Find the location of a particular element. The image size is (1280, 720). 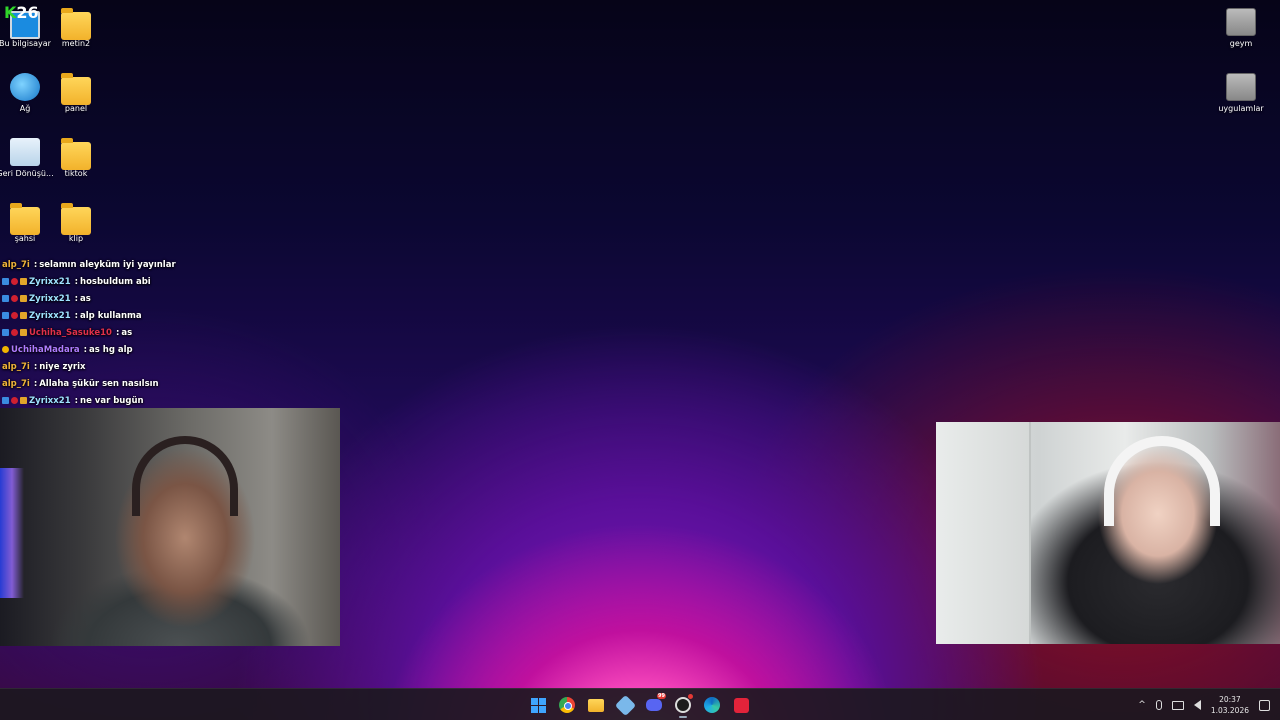

taskbar-apps: 99 is located at coordinates (639, 705).